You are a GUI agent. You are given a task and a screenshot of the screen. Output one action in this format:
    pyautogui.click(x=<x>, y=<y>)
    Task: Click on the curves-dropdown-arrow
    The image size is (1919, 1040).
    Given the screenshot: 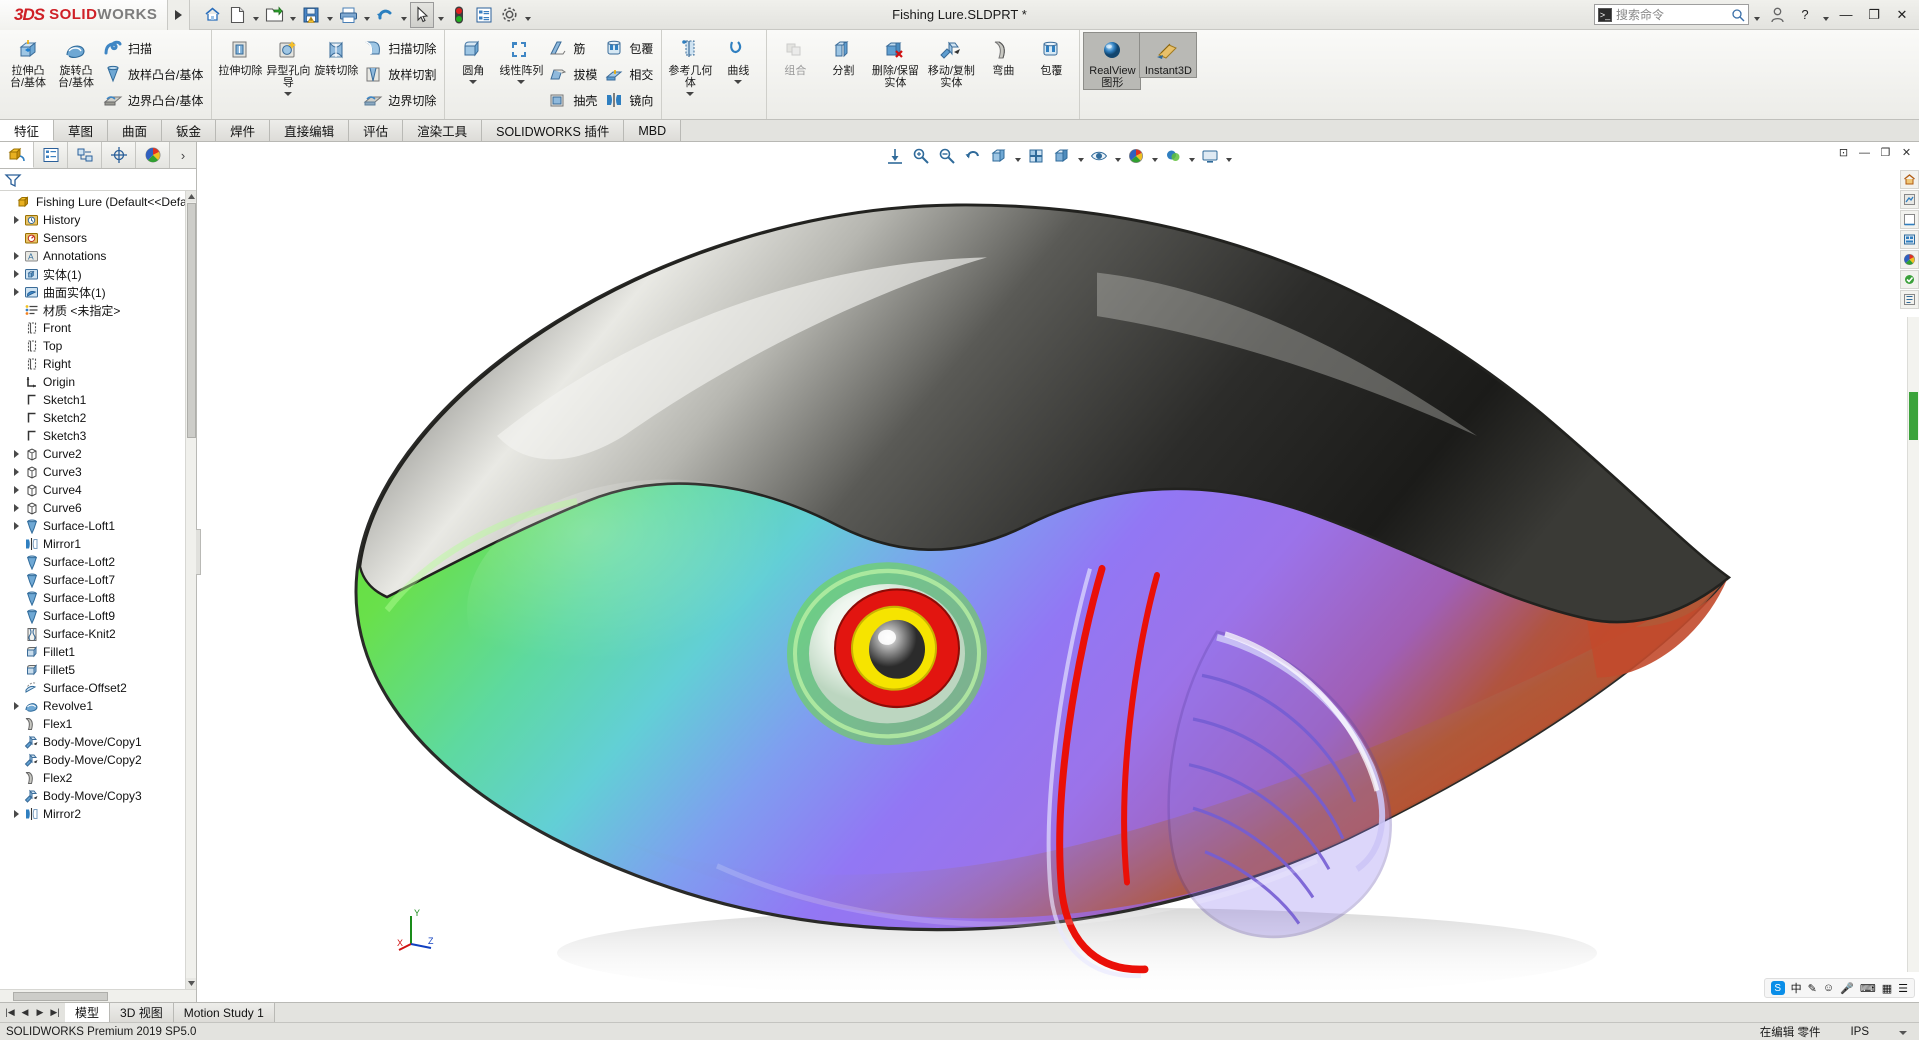 What is the action you would take?
    pyautogui.click(x=738, y=82)
    